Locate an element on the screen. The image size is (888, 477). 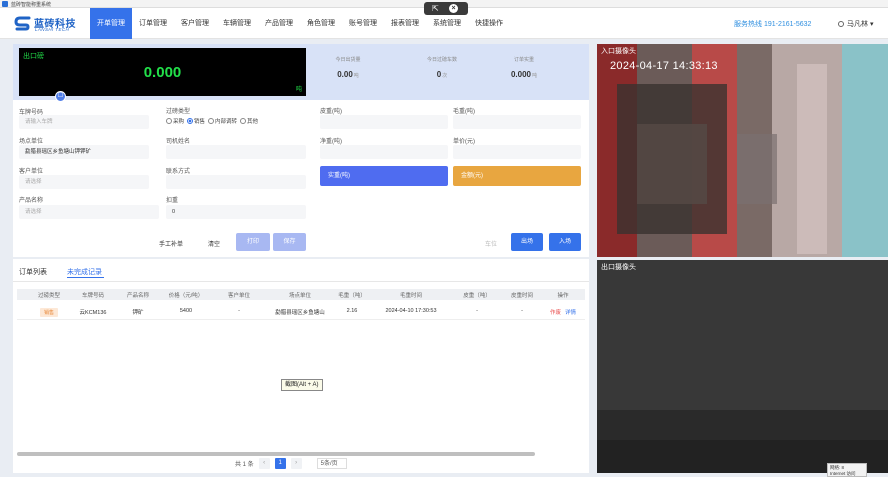
nav-item: 车辆管理 is located at coordinates (237, 23).